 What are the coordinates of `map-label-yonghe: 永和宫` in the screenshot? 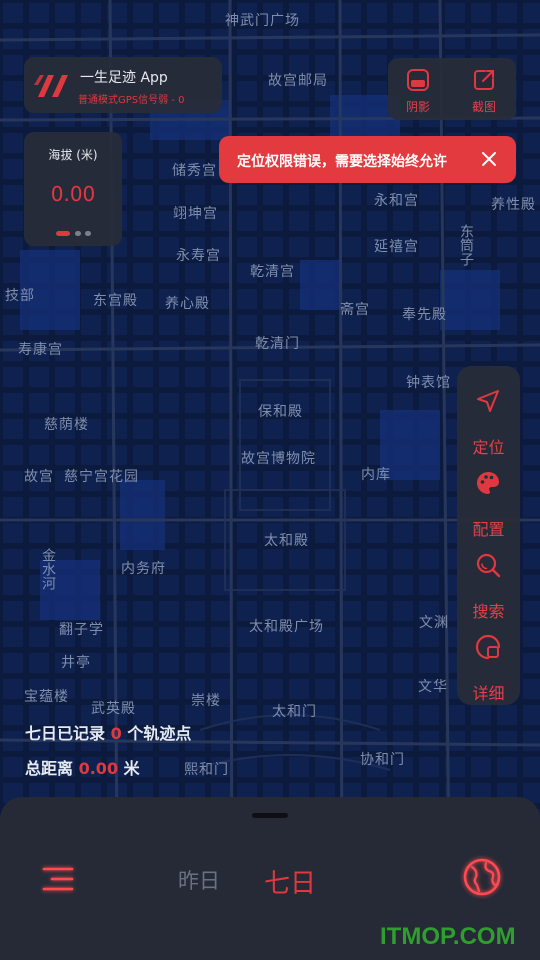 It's located at (396, 201).